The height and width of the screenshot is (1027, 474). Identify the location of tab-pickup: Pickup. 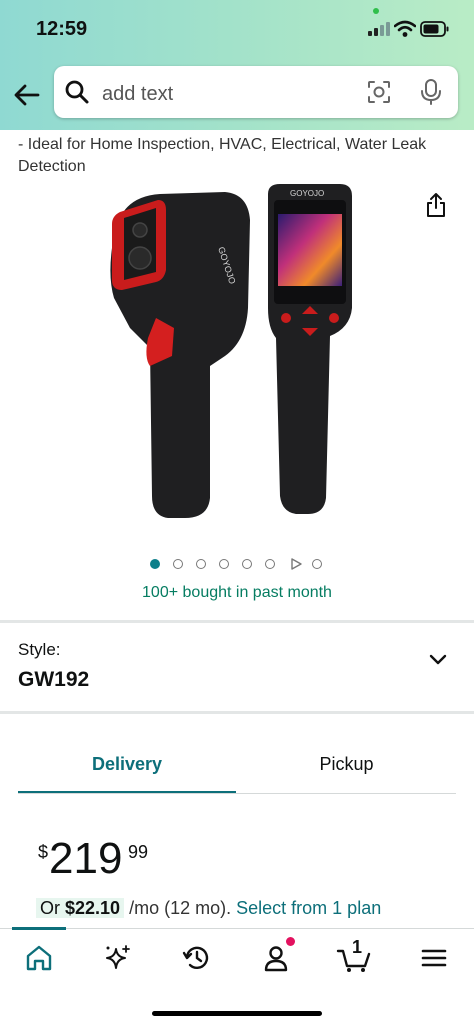
(346, 767).